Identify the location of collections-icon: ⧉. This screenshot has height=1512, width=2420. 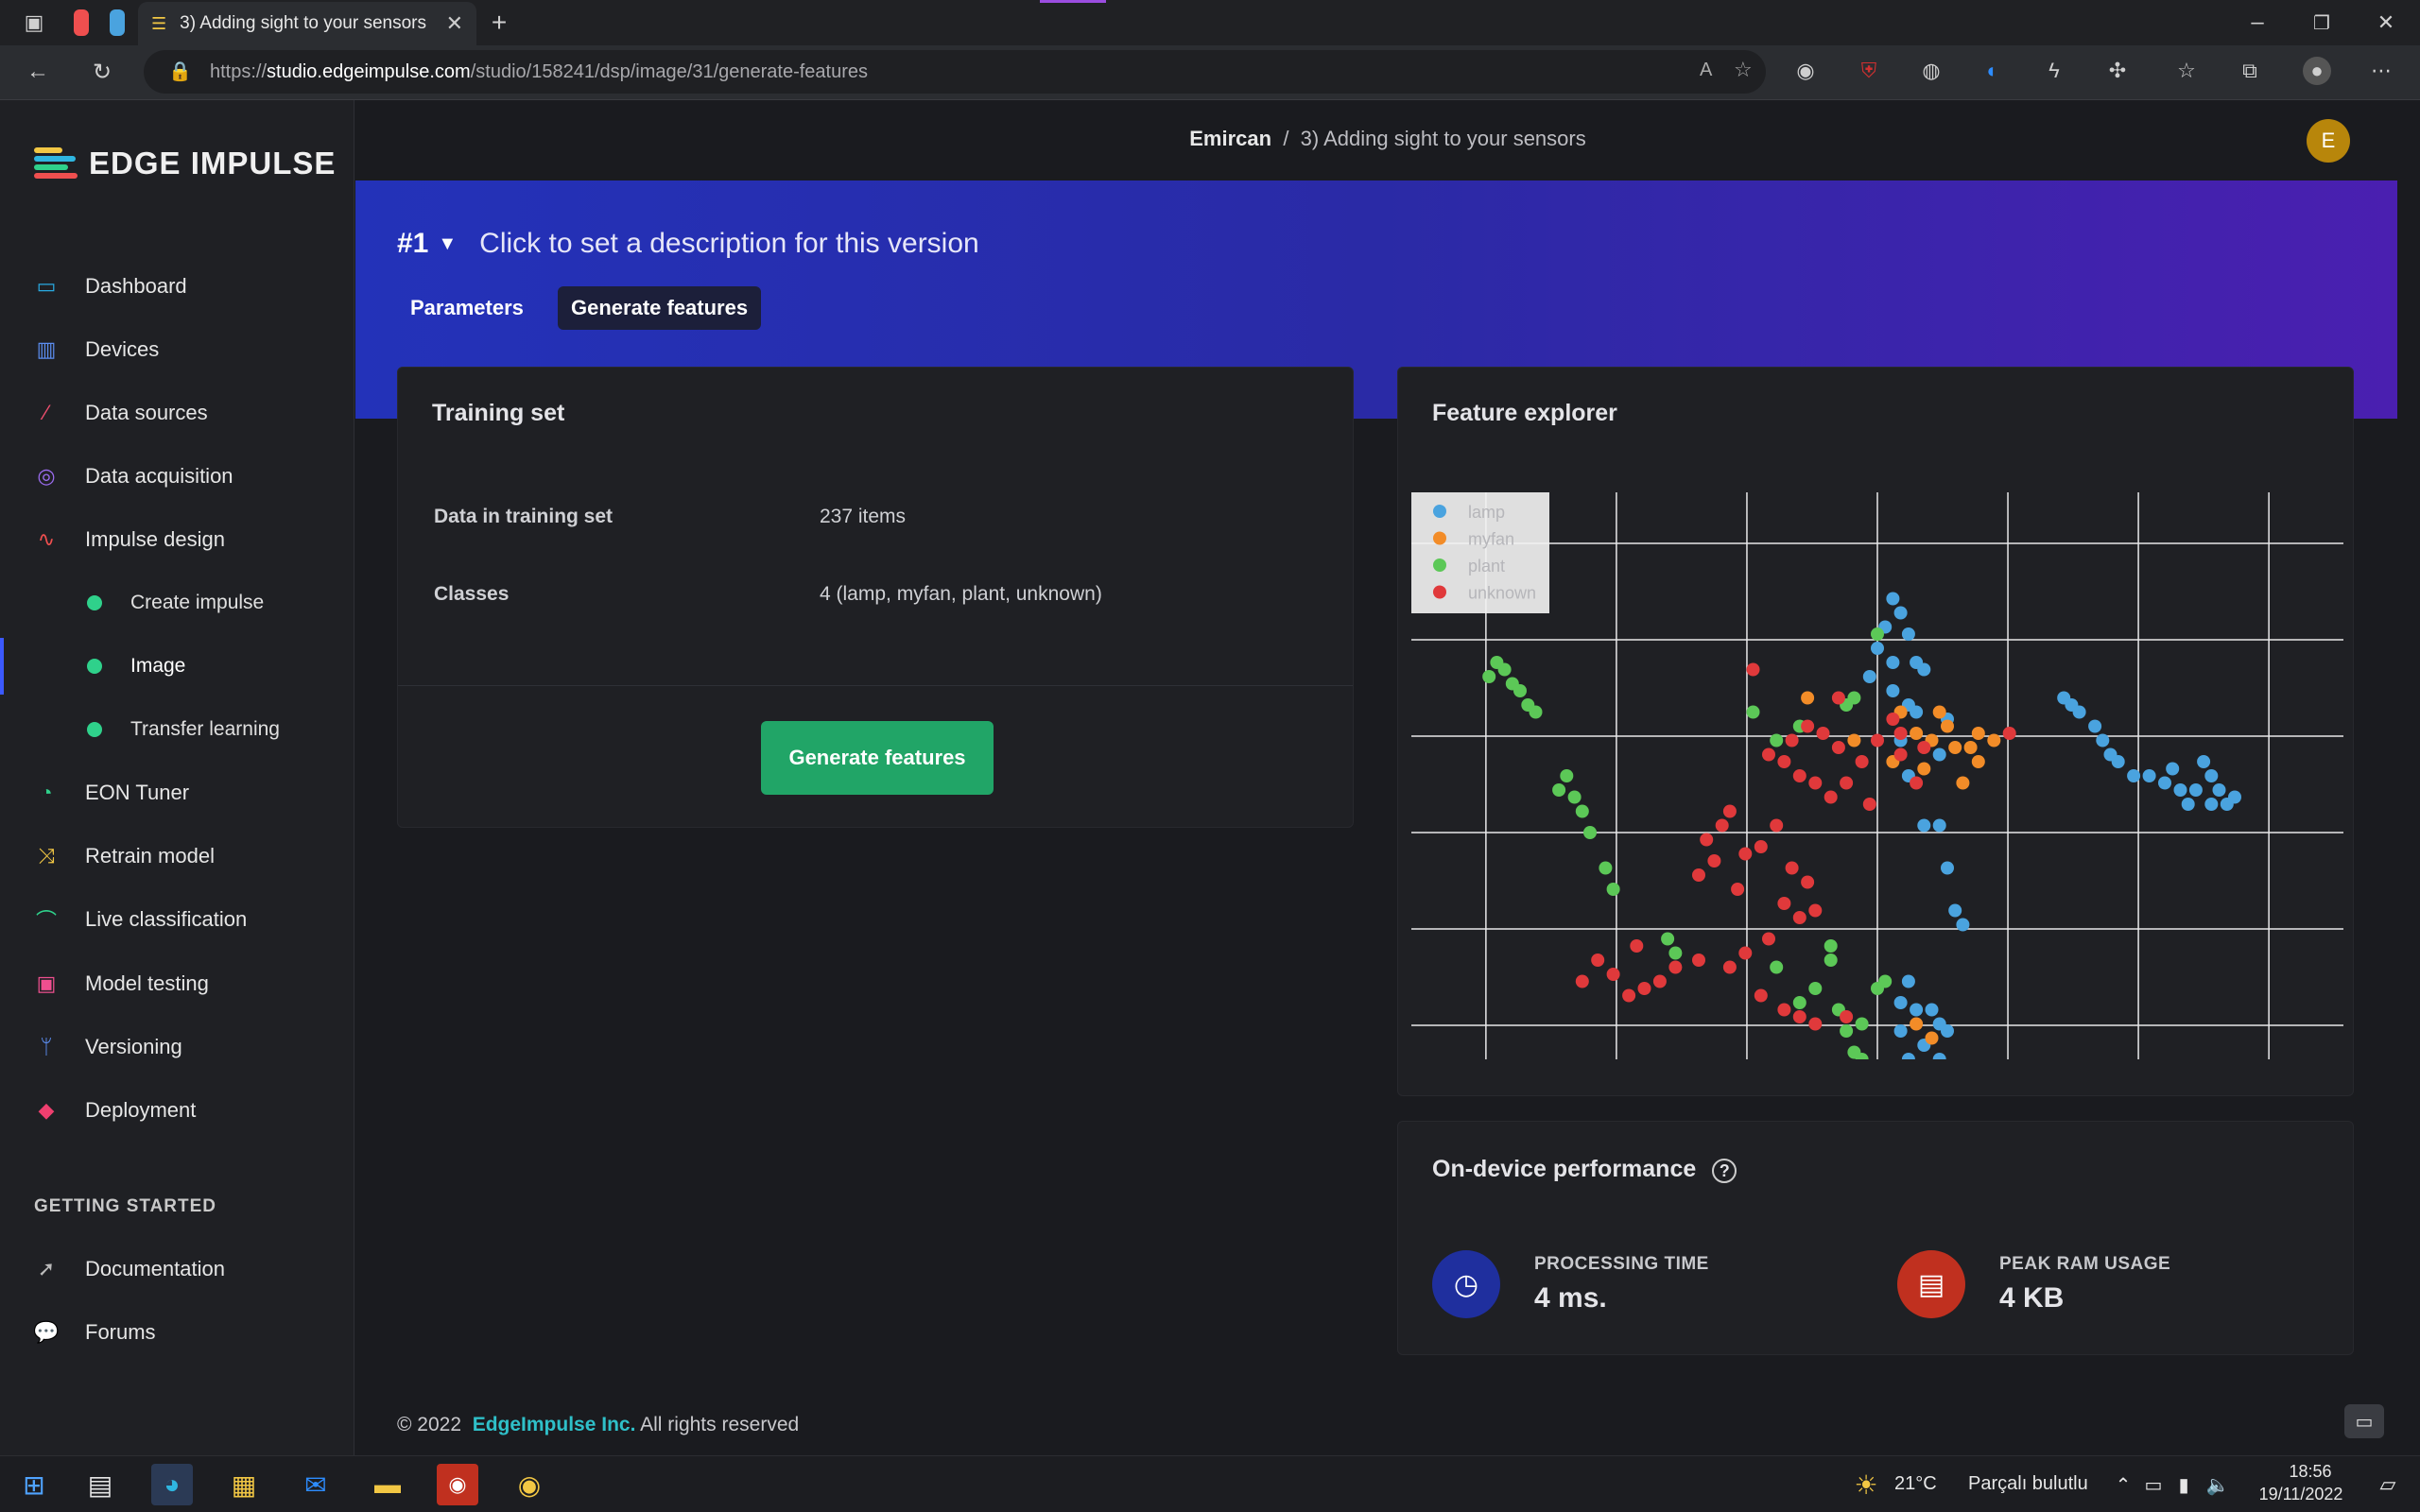
(2250, 71).